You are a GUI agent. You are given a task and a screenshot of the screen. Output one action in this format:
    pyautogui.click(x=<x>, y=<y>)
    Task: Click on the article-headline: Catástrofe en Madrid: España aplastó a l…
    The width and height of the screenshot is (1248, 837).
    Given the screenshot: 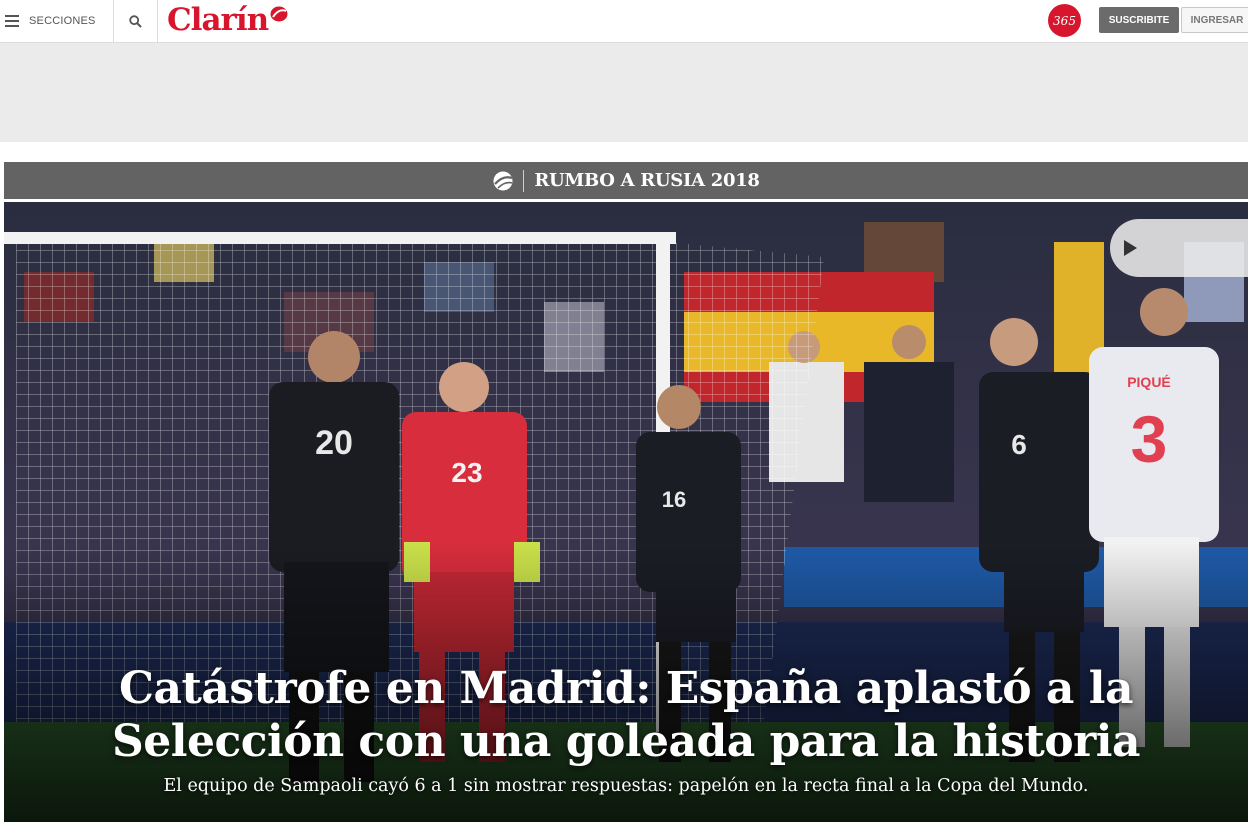 What is the action you would take?
    pyautogui.click(x=626, y=715)
    